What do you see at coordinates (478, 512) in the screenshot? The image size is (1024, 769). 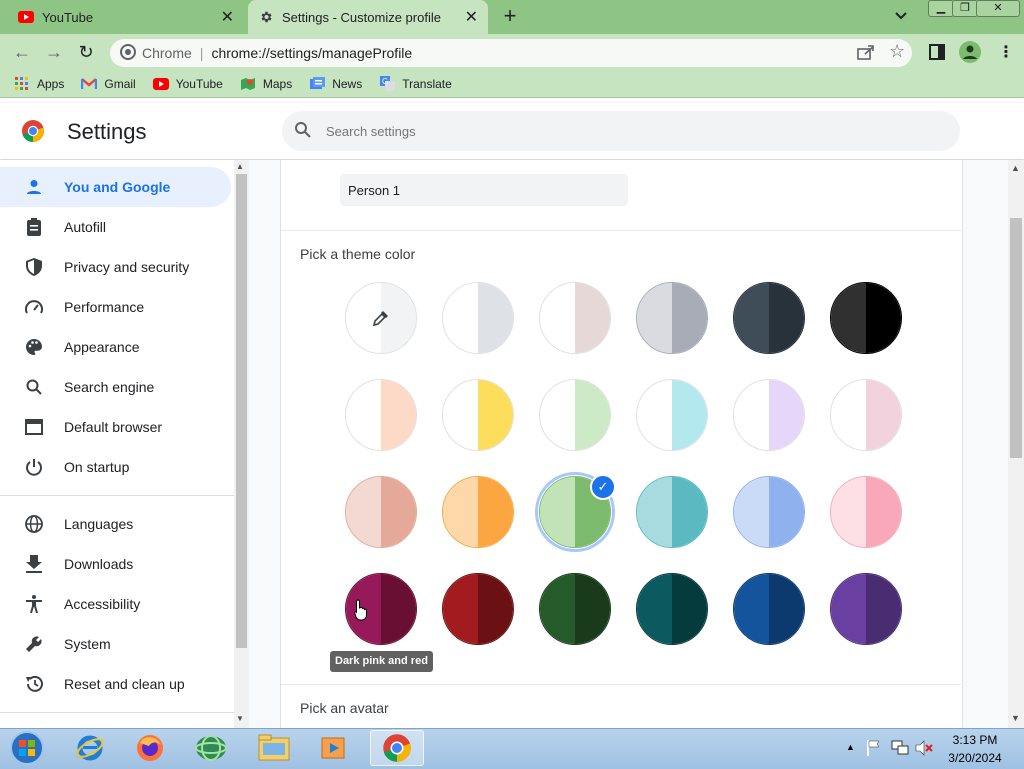 I see `theme-swatch-r3-c2` at bounding box center [478, 512].